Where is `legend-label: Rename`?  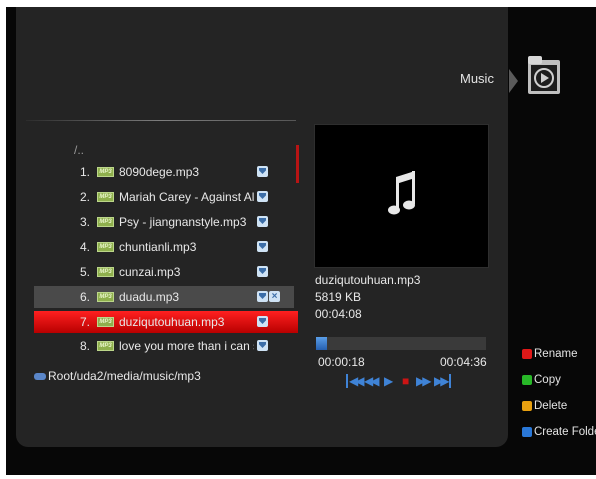 legend-label: Rename is located at coordinates (556, 354).